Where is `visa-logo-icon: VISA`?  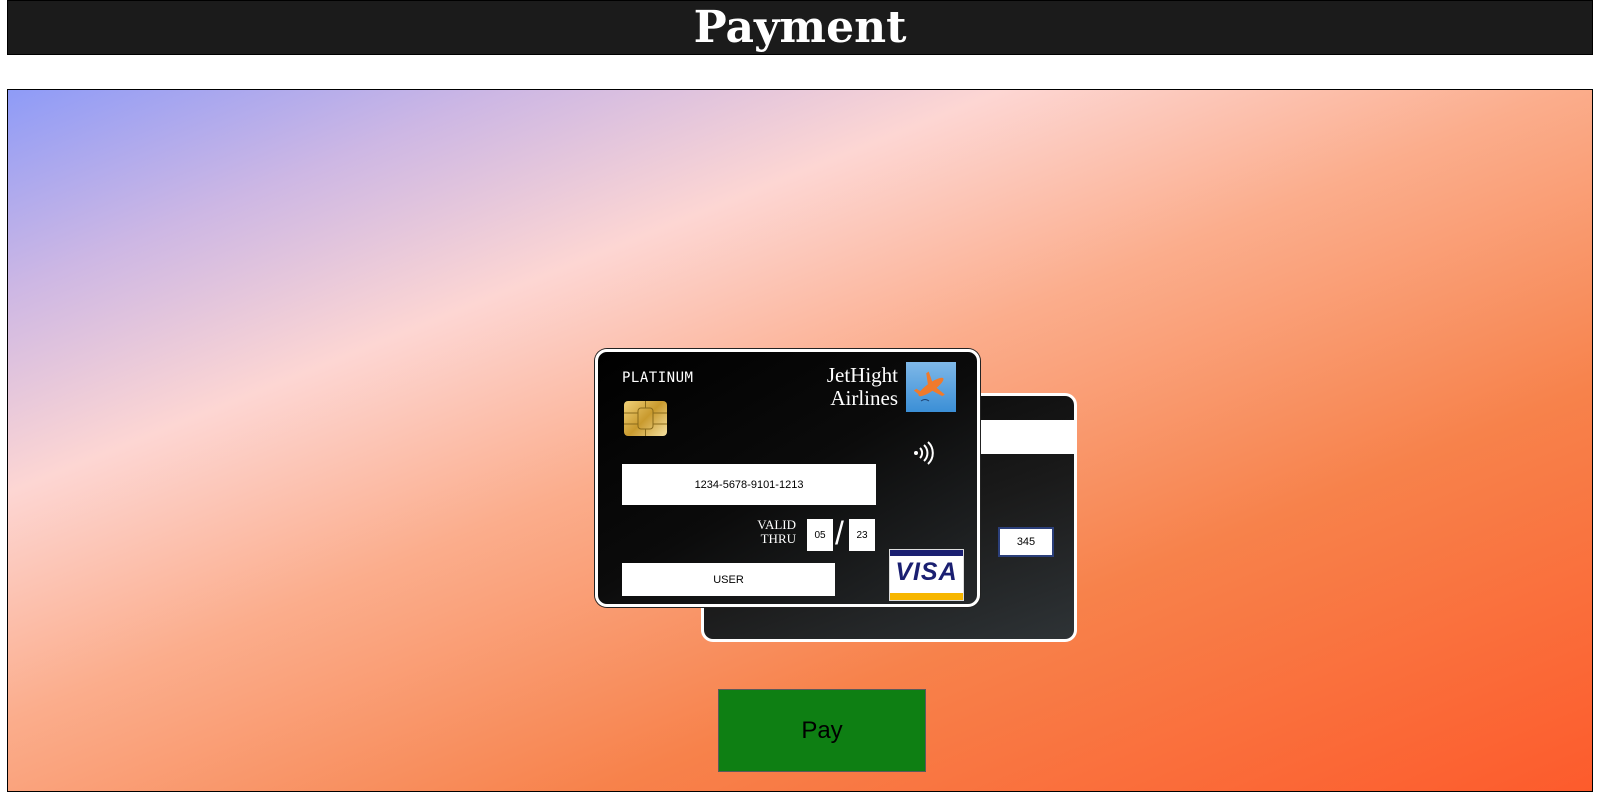 visa-logo-icon: VISA is located at coordinates (926, 575).